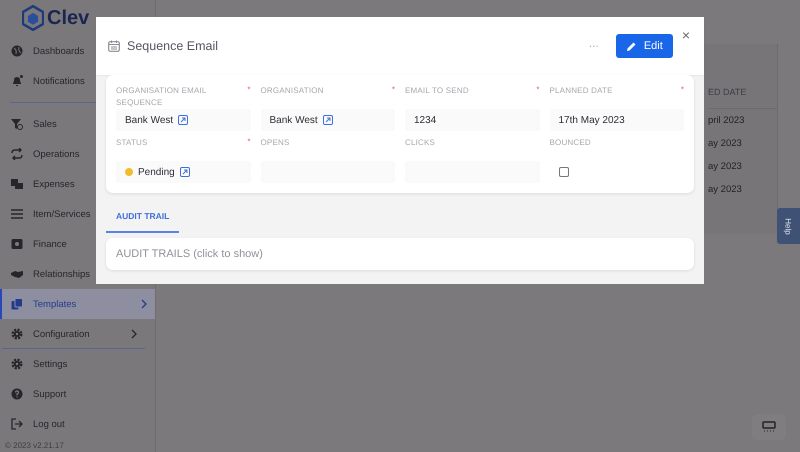 The width and height of the screenshot is (800, 452). I want to click on sidebar-item: Log out, so click(77, 424).